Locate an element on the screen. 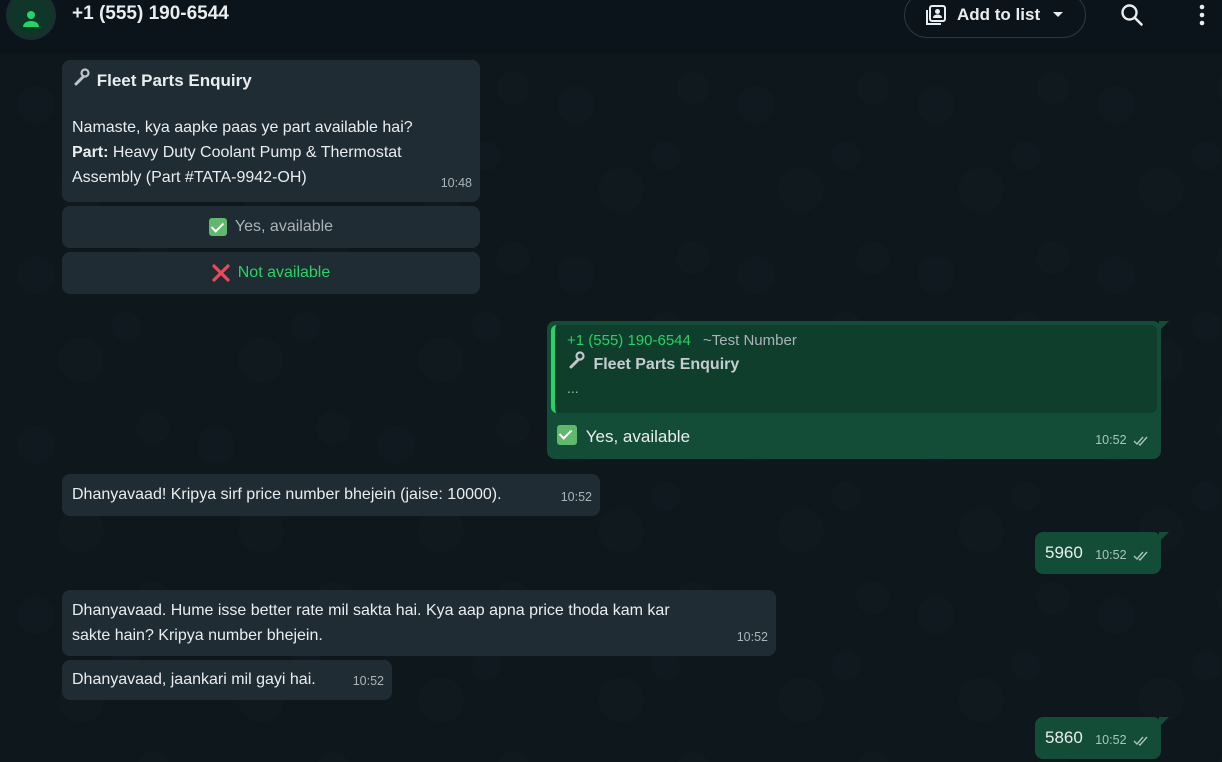  caret-down-icon is located at coordinates (1058, 14).